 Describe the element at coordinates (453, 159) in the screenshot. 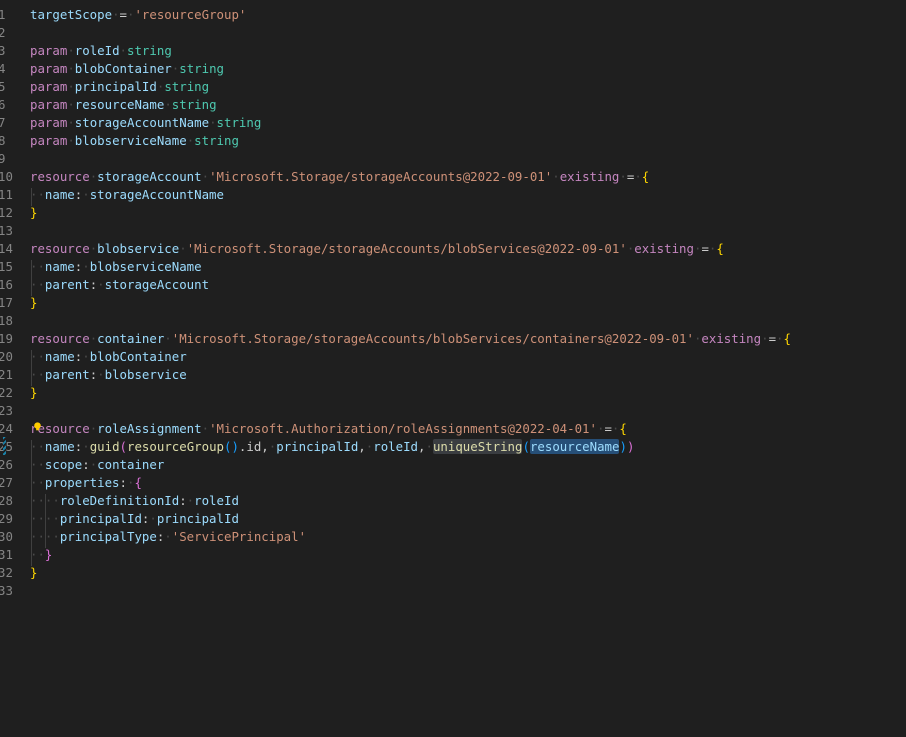

I see `code-line: 9` at that location.